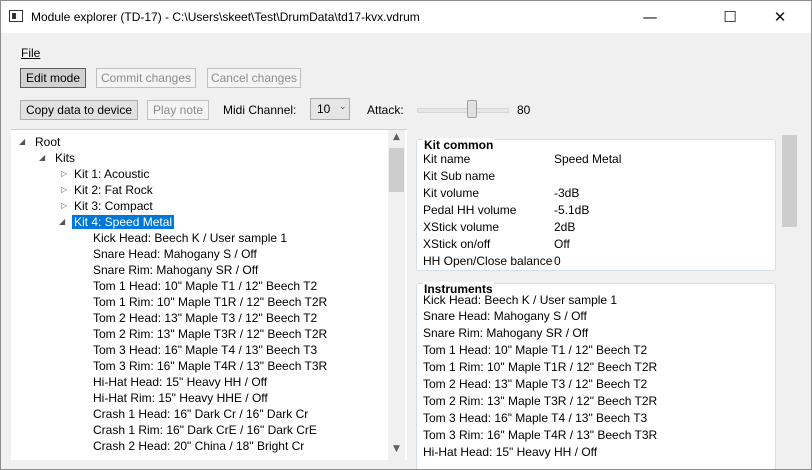 This screenshot has height=470, width=812. What do you see at coordinates (535, 350) in the screenshot?
I see `instrument-item: Tom 1 Head: 10" Maple T1 / 12" Beech T2` at bounding box center [535, 350].